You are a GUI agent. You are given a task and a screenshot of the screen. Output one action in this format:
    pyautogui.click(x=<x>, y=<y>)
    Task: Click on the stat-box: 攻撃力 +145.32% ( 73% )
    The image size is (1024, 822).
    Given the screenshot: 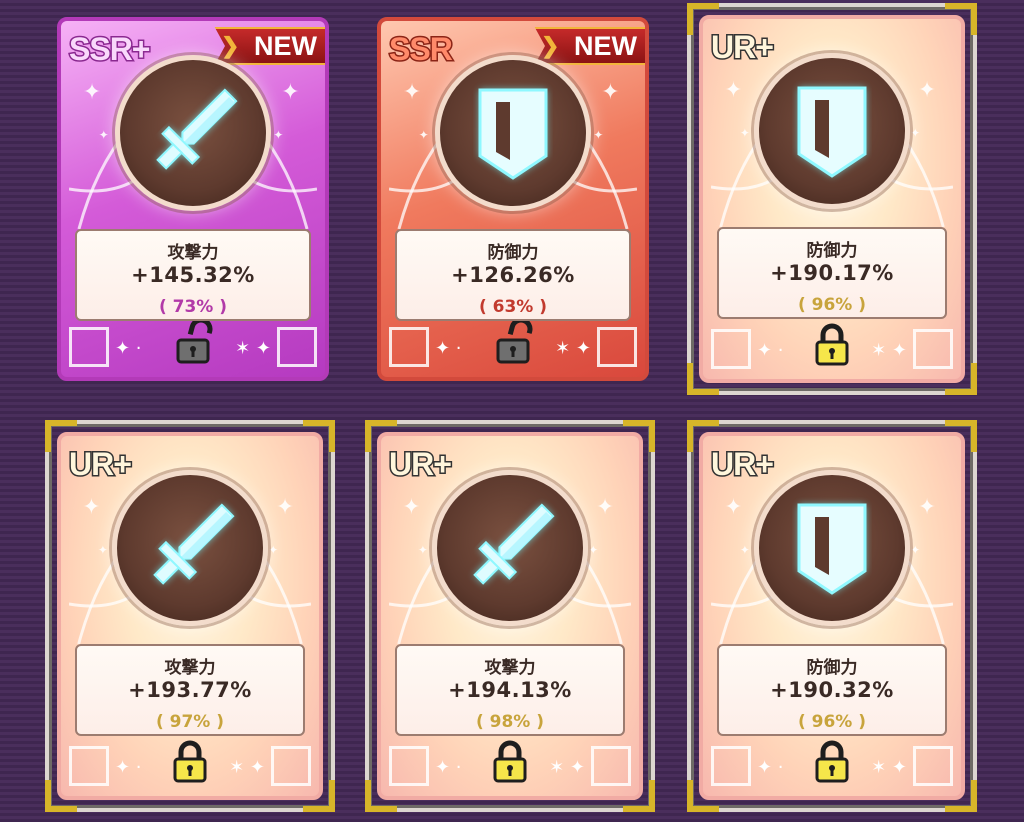 What is the action you would take?
    pyautogui.click(x=193, y=275)
    